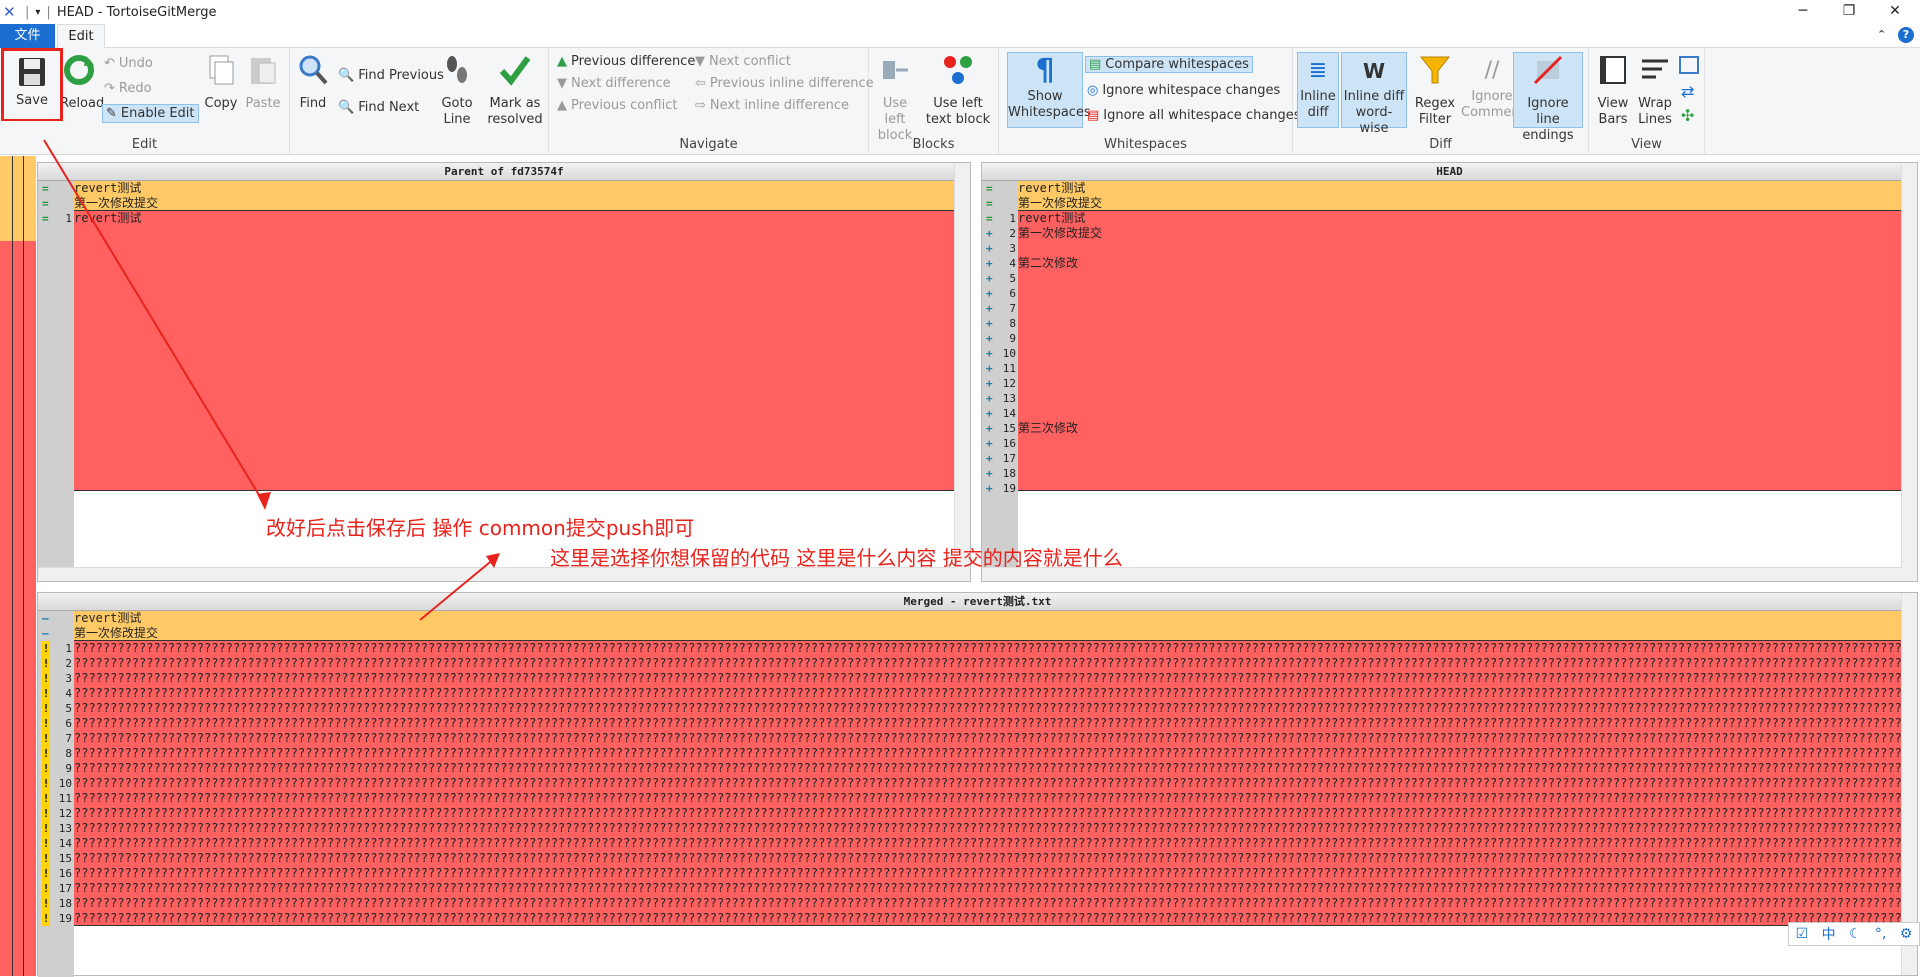 The image size is (1920, 977). I want to click on use-left-text-block-button: Use left text block, so click(958, 90).